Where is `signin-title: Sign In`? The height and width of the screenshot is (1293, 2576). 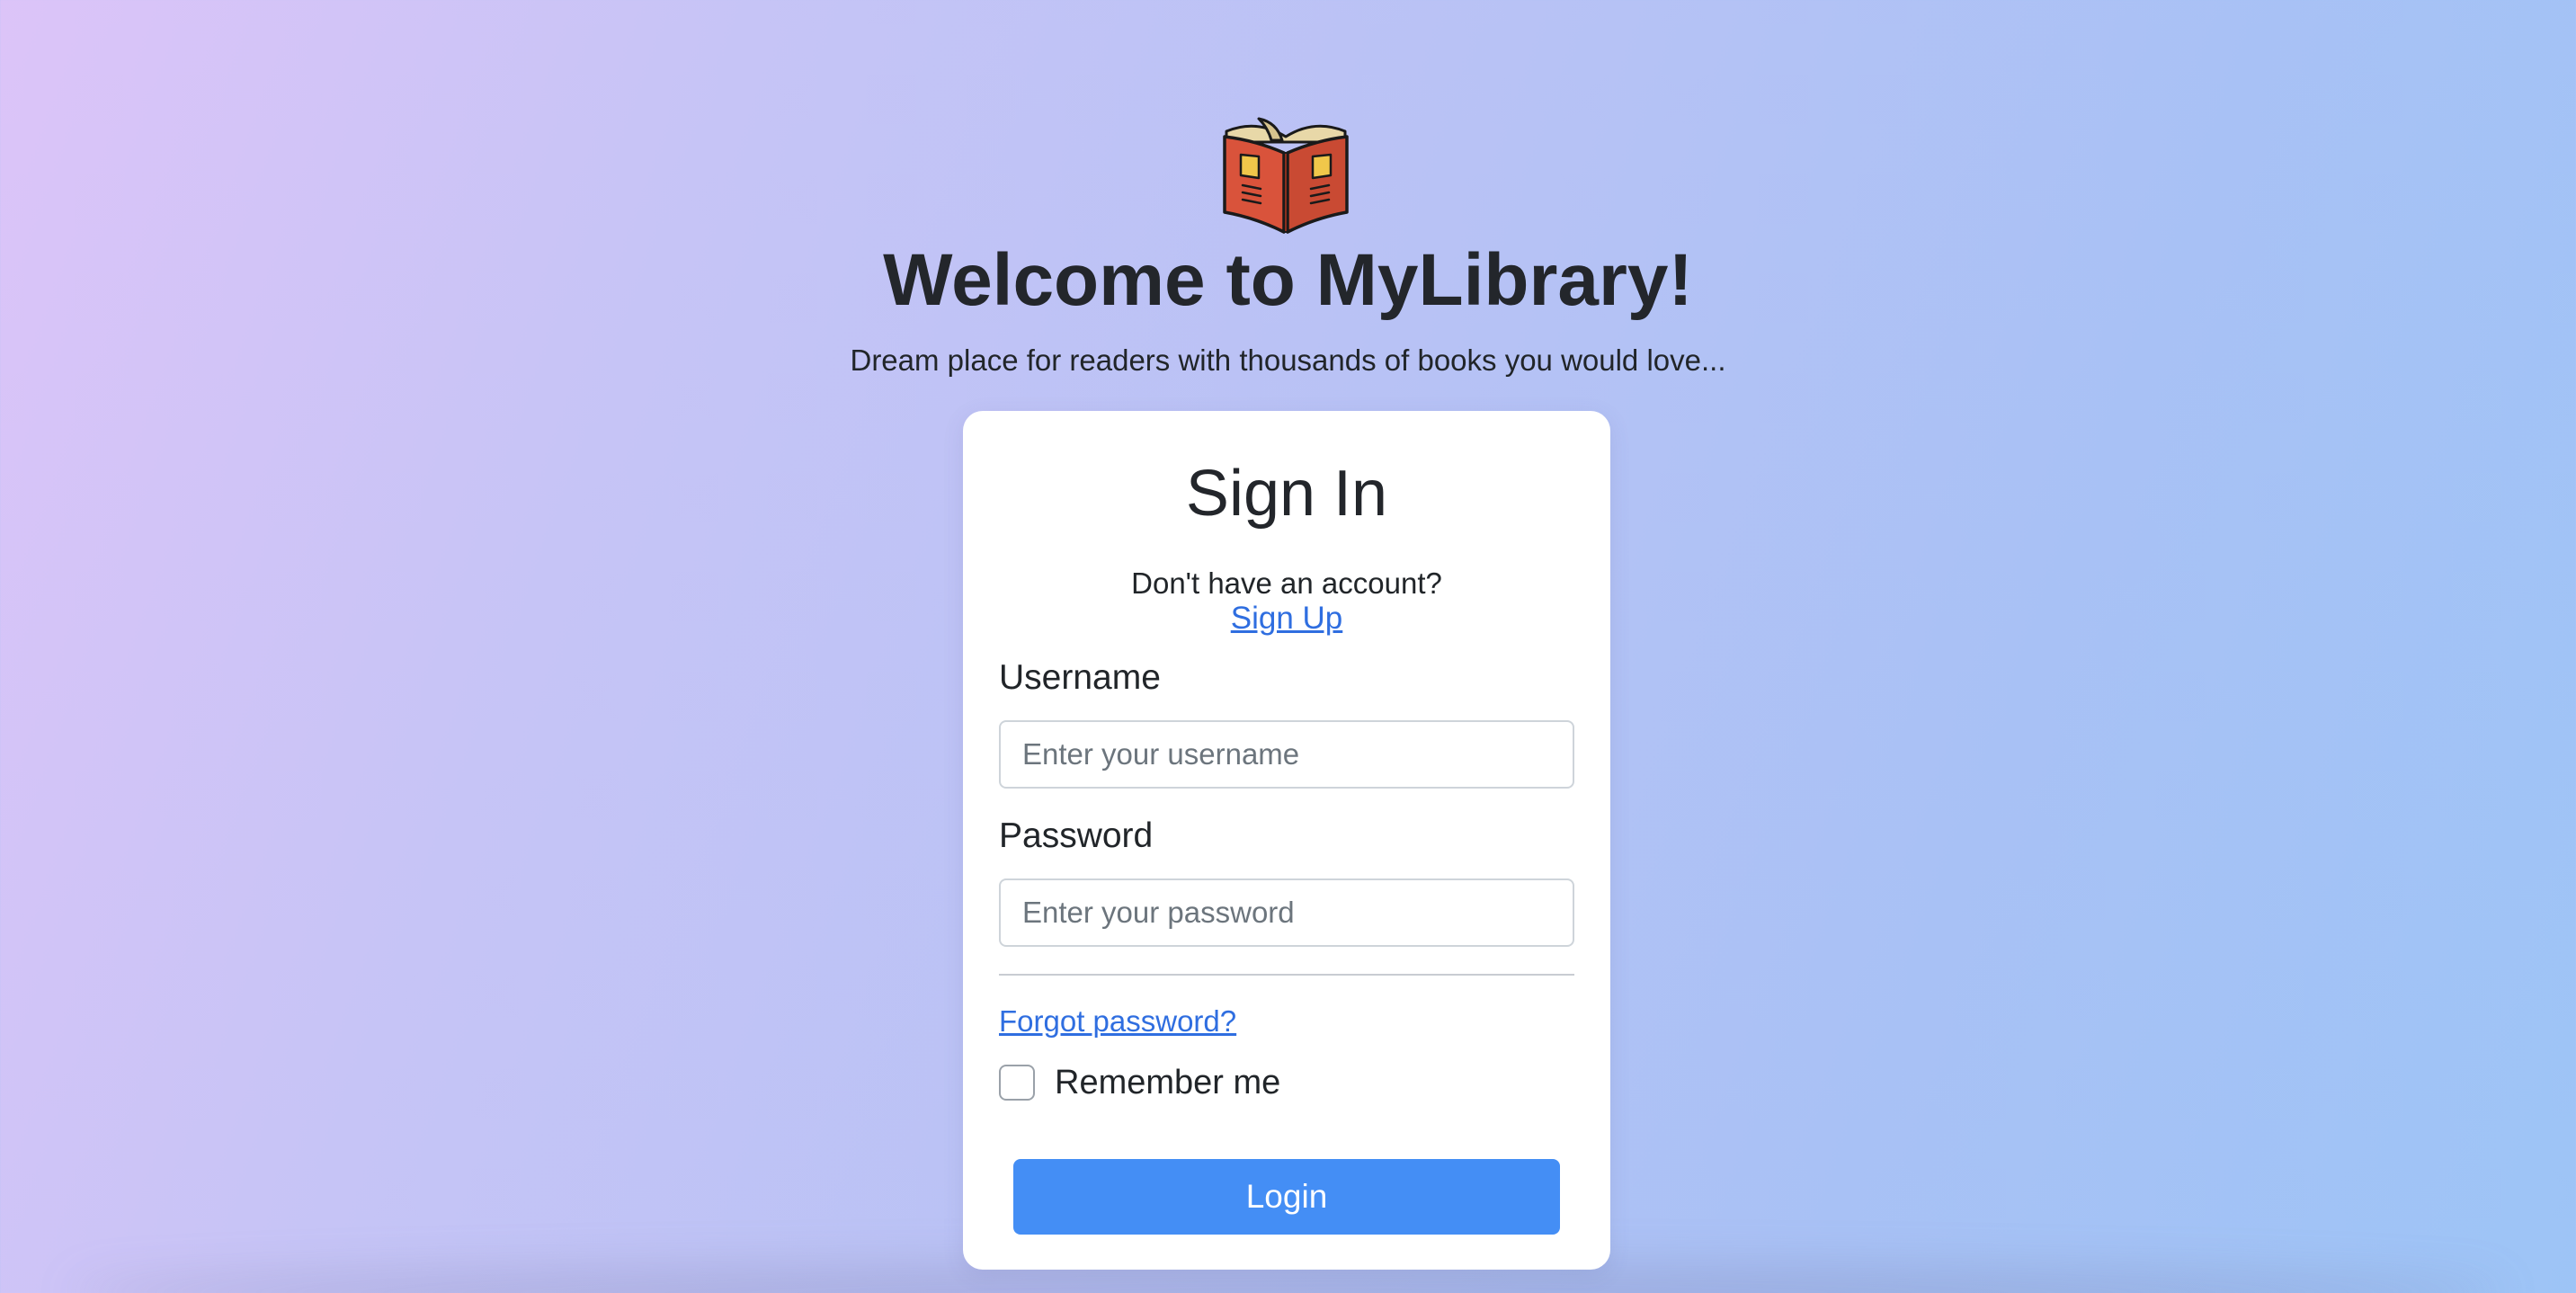
signin-title: Sign In is located at coordinates (1286, 494).